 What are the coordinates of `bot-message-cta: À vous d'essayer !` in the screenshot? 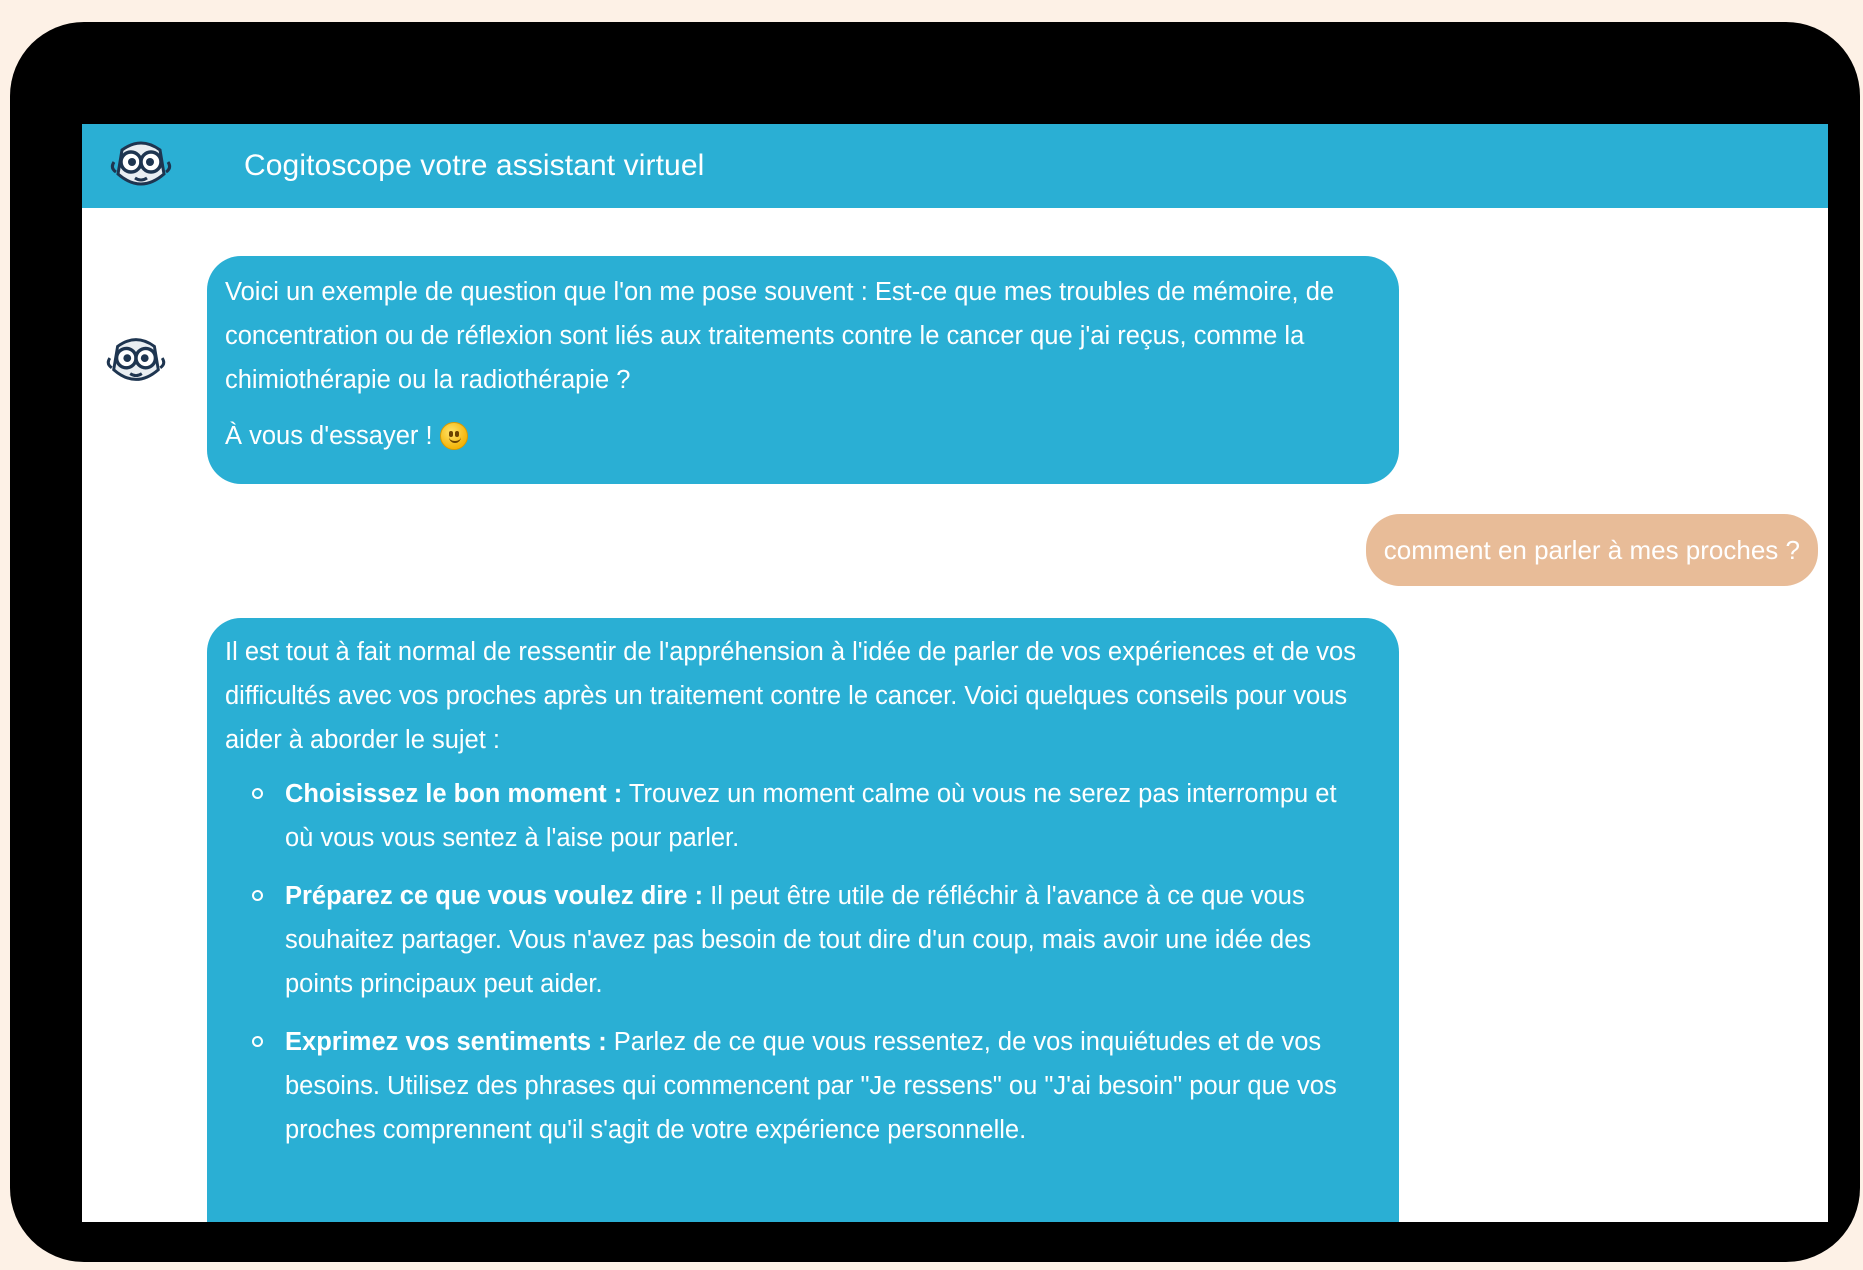 It's located at (803, 436).